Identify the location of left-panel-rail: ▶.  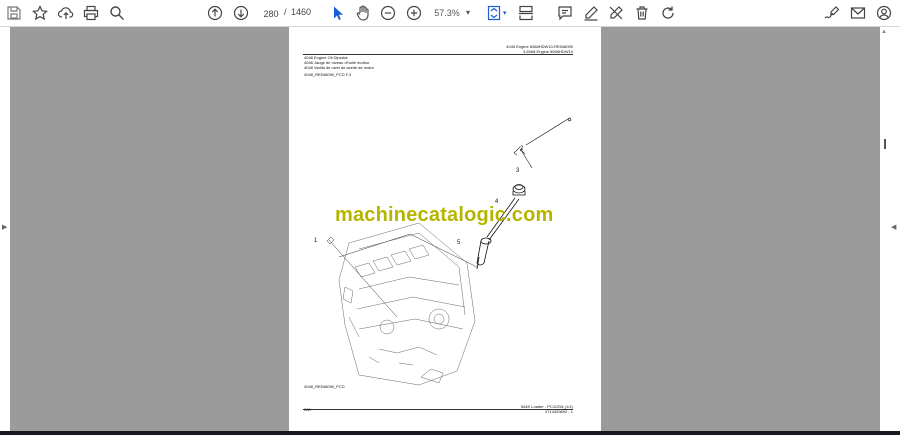
(5, 229).